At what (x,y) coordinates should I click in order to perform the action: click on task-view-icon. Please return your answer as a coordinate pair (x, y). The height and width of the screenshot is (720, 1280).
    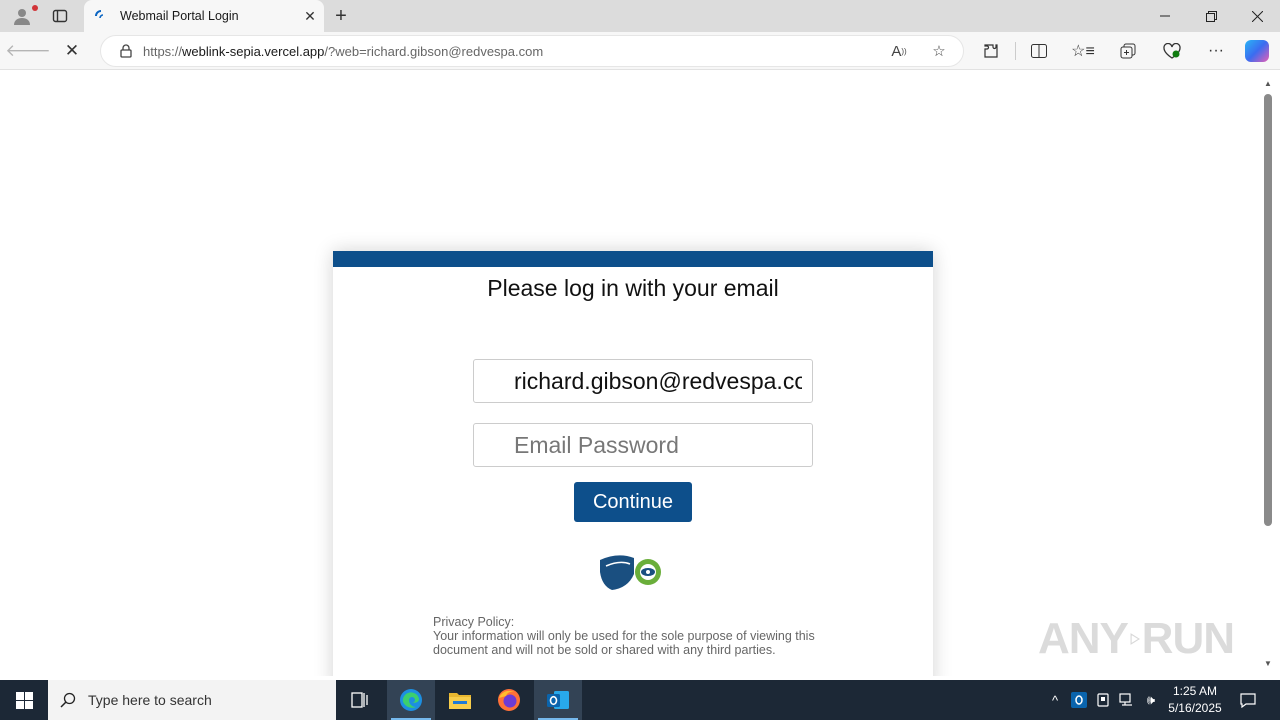
    Looking at the image, I should click on (360, 700).